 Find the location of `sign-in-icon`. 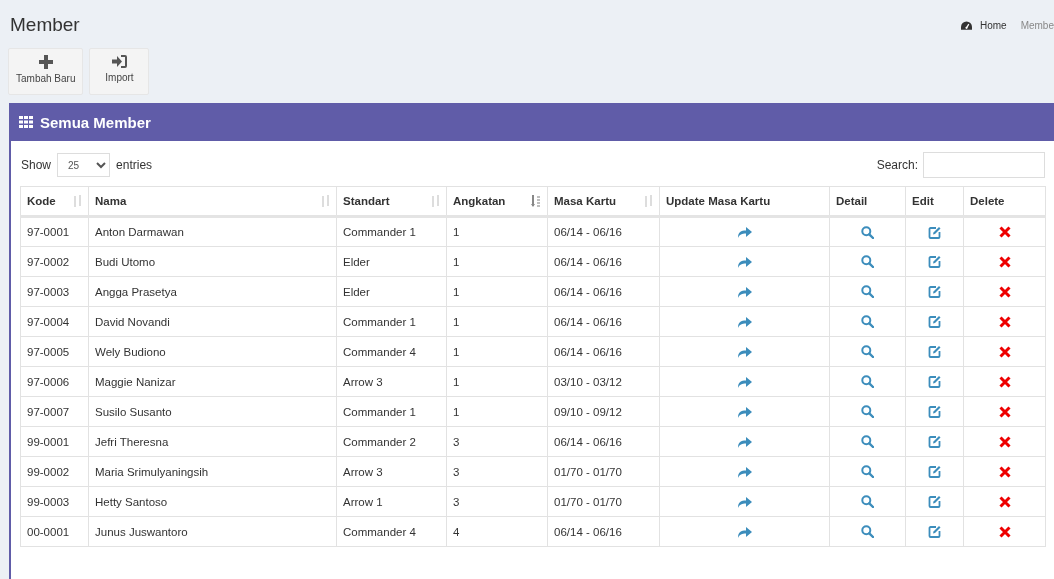

sign-in-icon is located at coordinates (119, 61).